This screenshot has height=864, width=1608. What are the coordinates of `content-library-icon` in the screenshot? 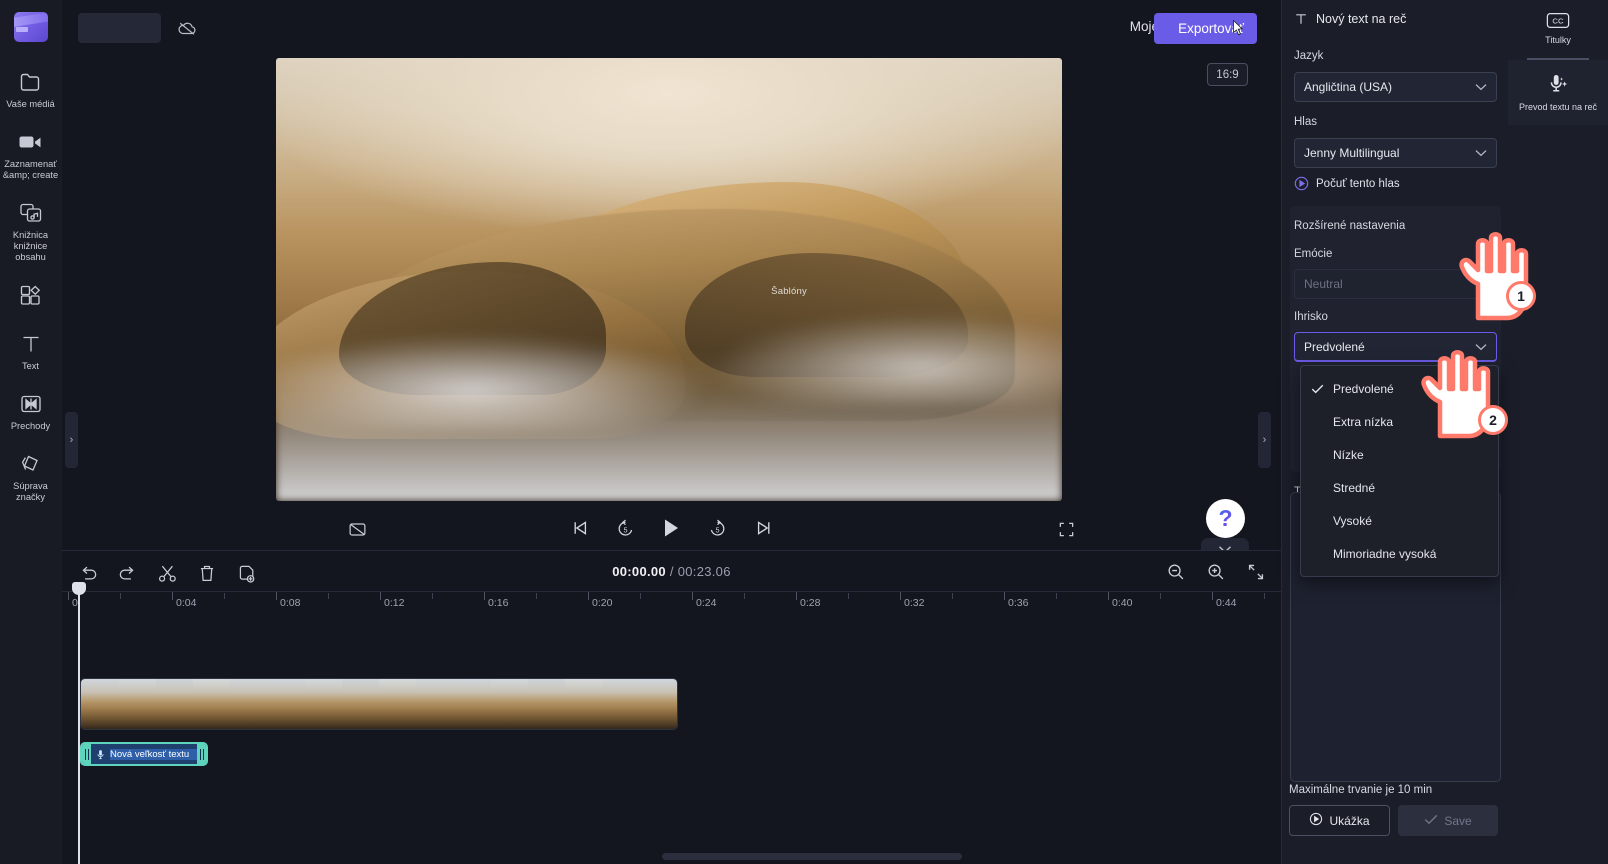 It's located at (31, 213).